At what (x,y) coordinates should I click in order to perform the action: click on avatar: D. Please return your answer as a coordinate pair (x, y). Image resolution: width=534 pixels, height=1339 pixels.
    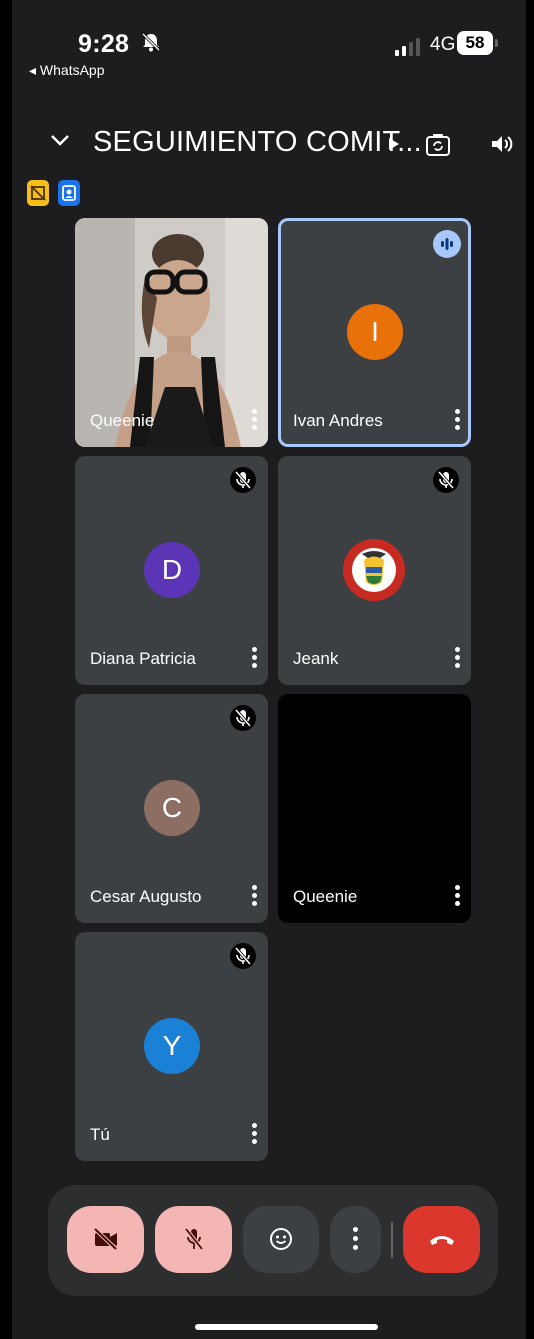
    Looking at the image, I should click on (172, 570).